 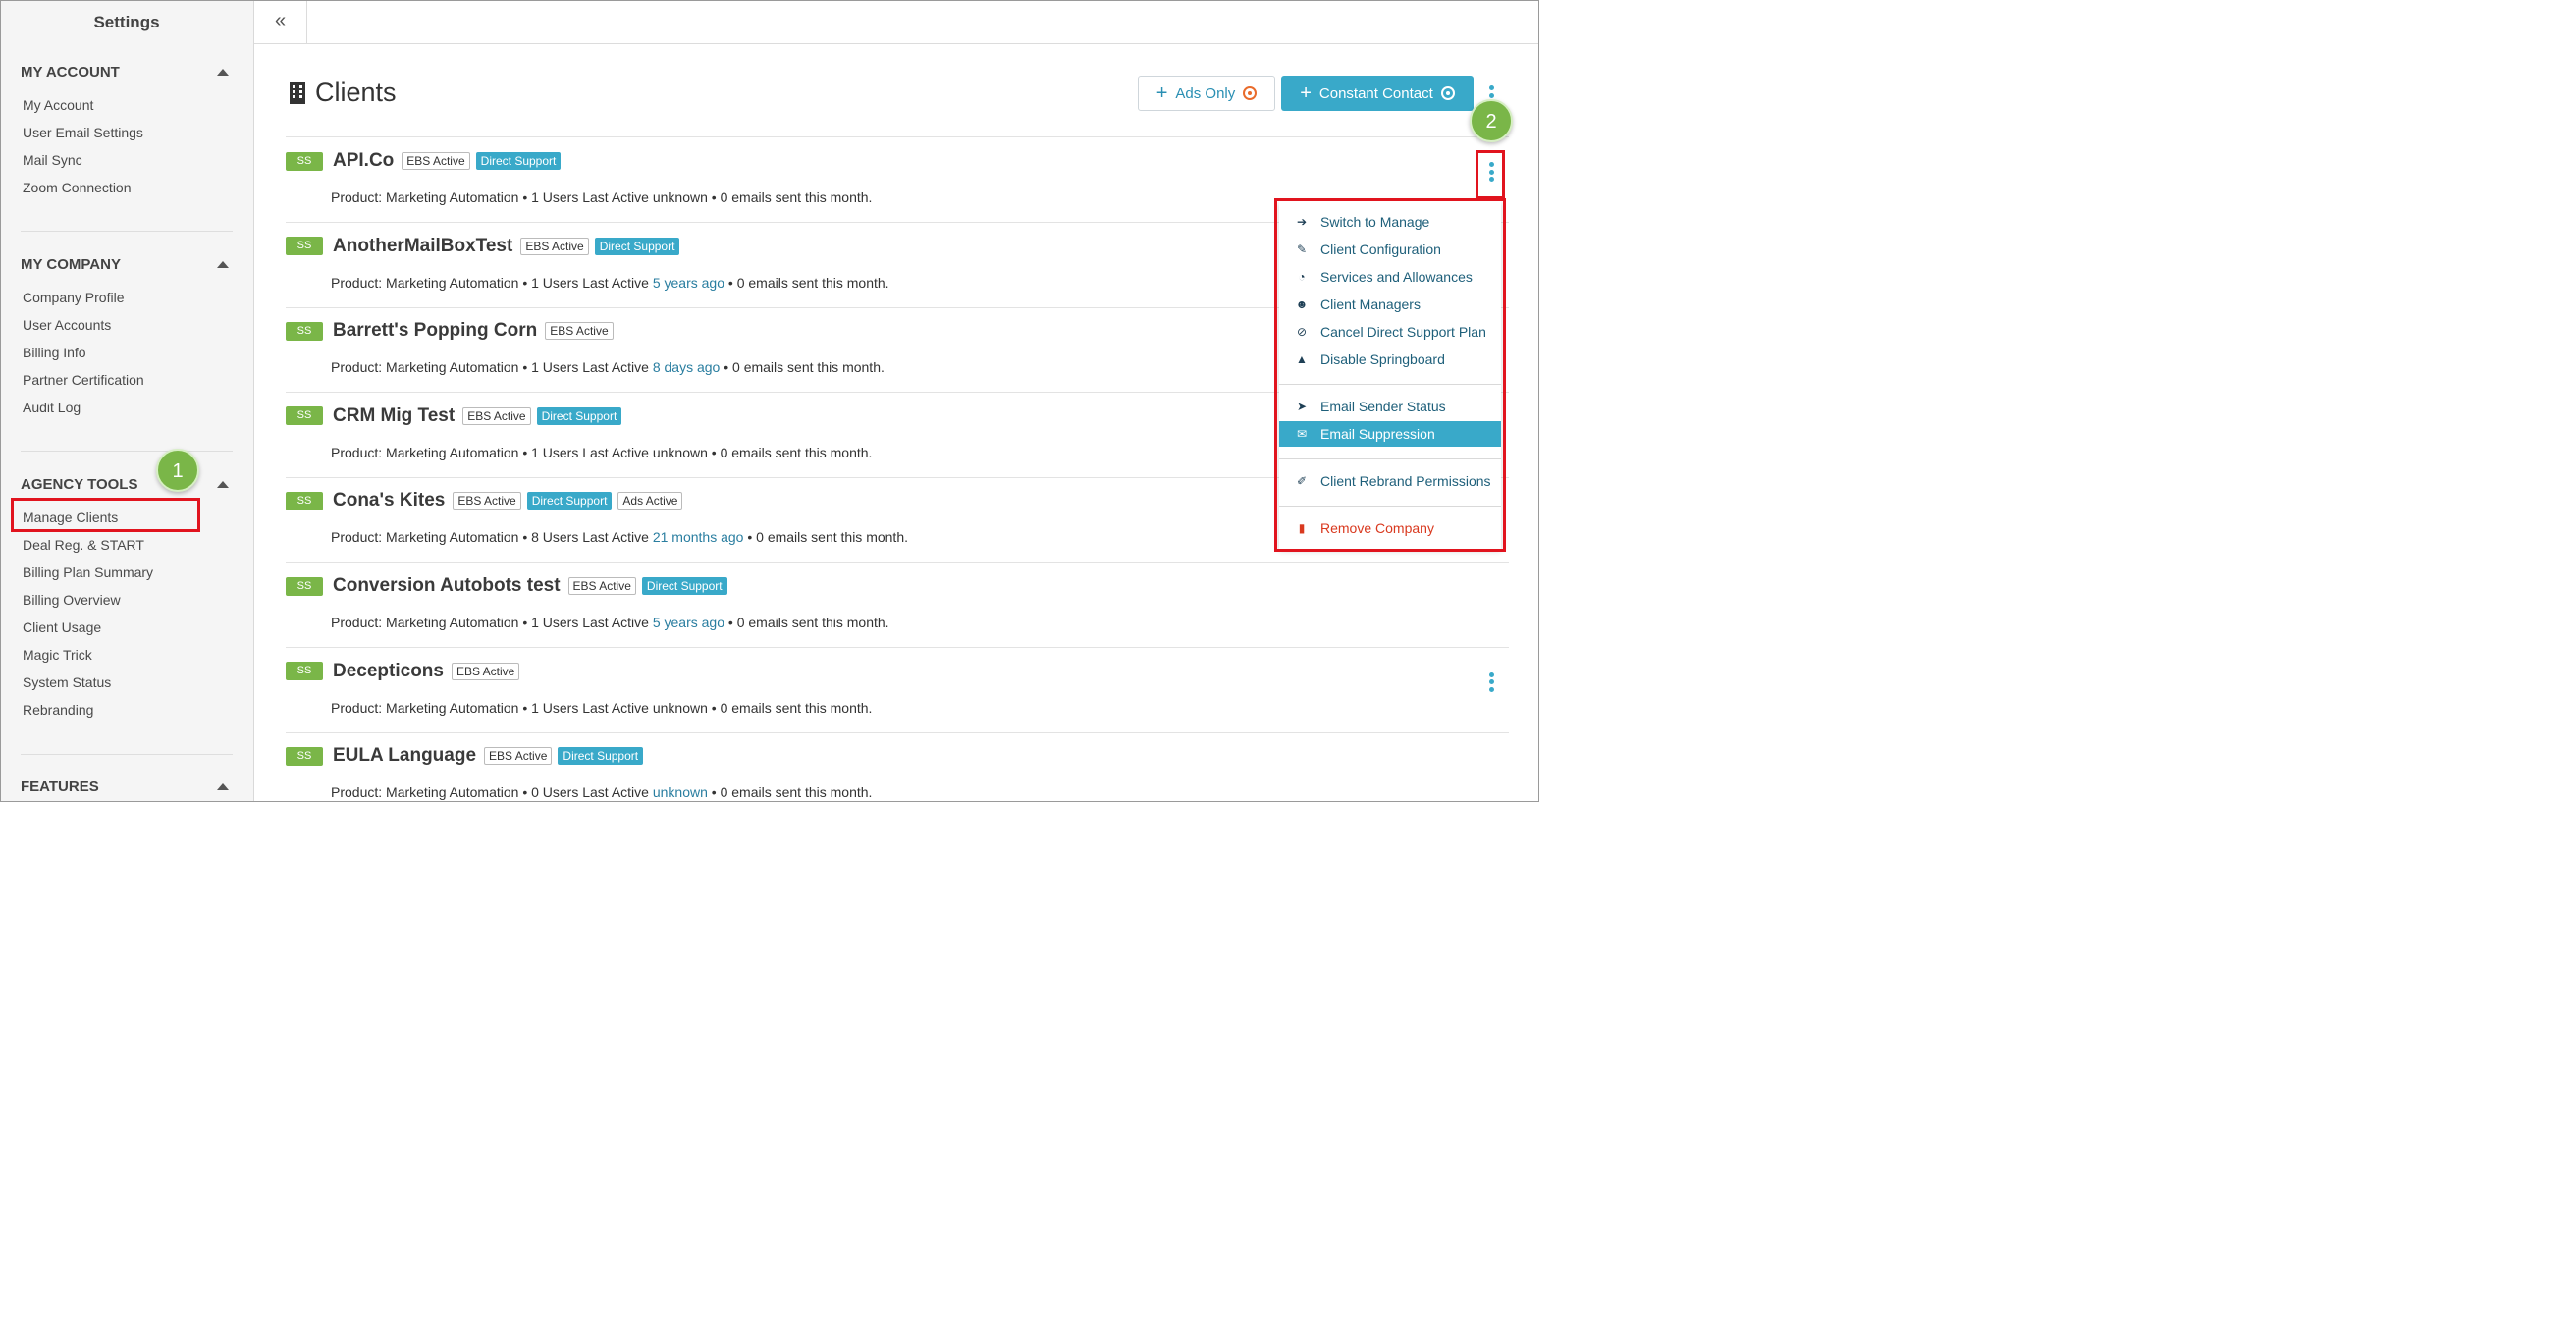 I want to click on section-header-my-account: MY ACCOUNT, so click(x=127, y=72).